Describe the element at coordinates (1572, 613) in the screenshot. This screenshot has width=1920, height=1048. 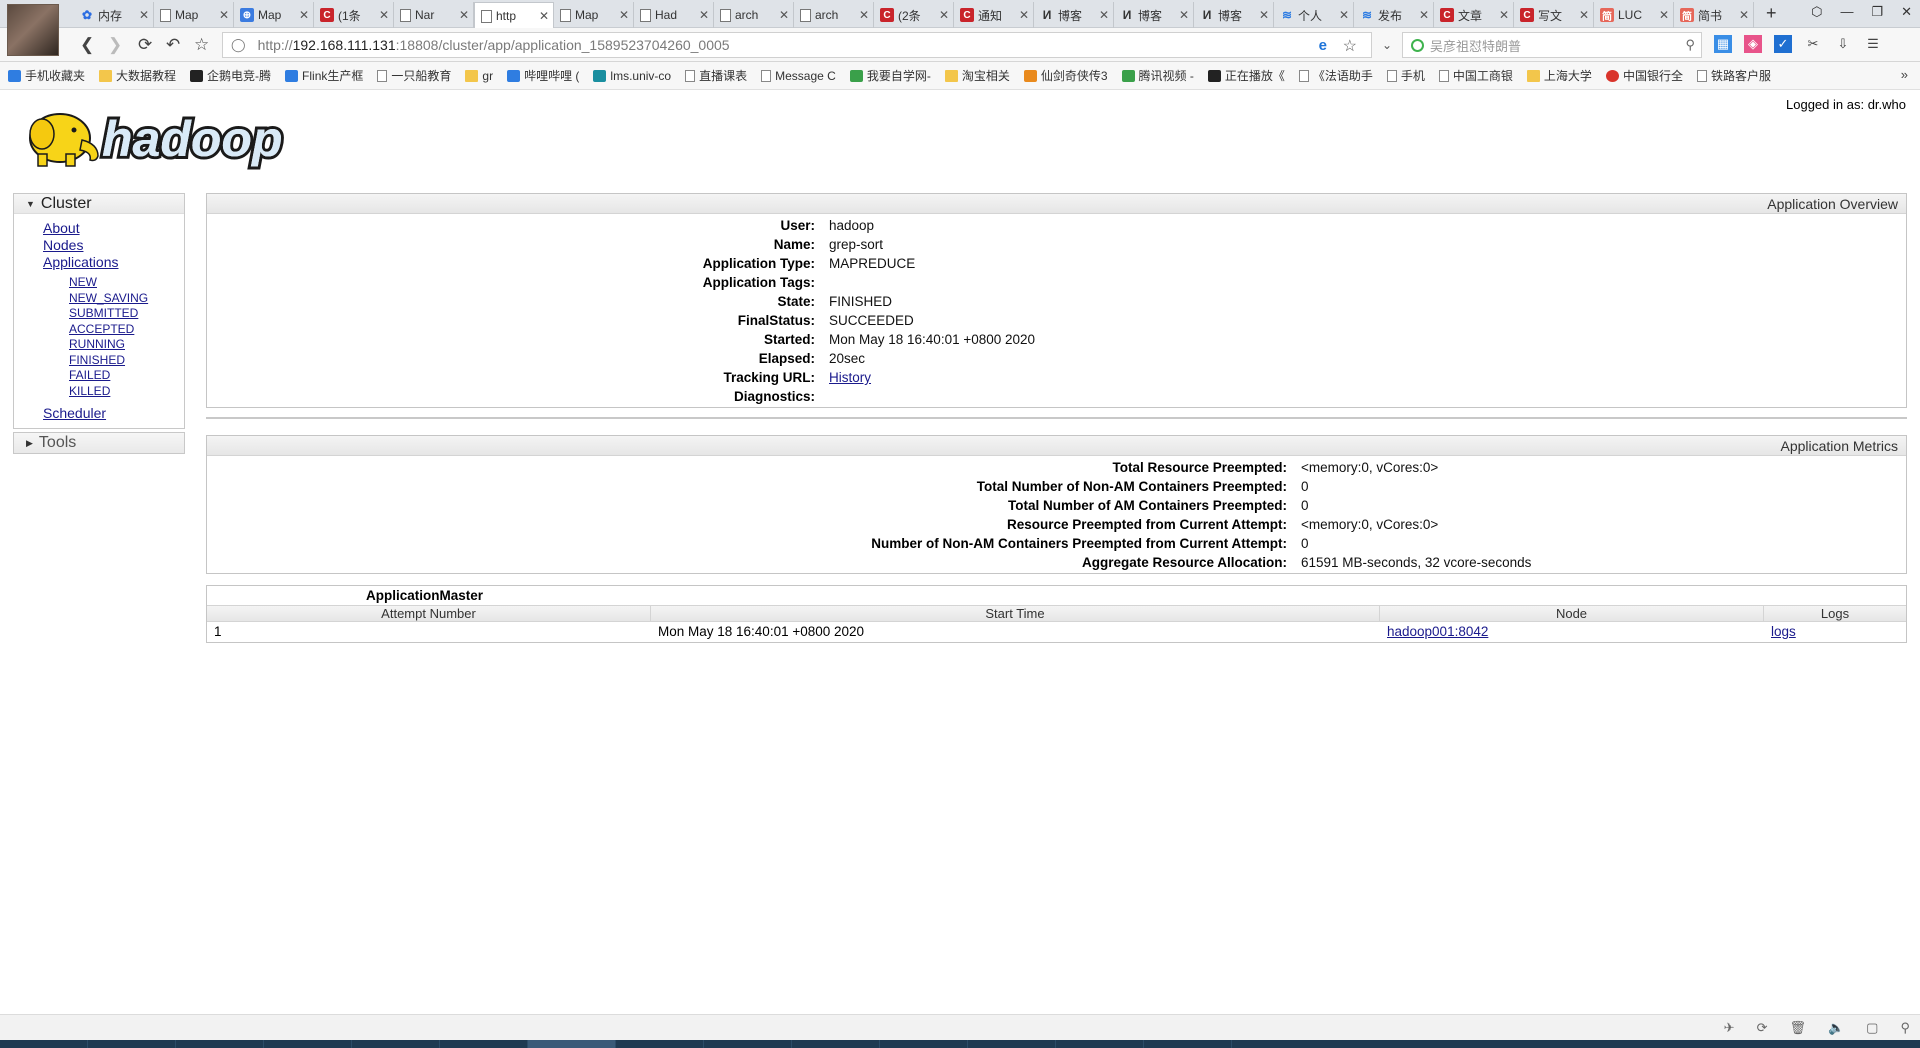
I see `col-node: Node` at that location.